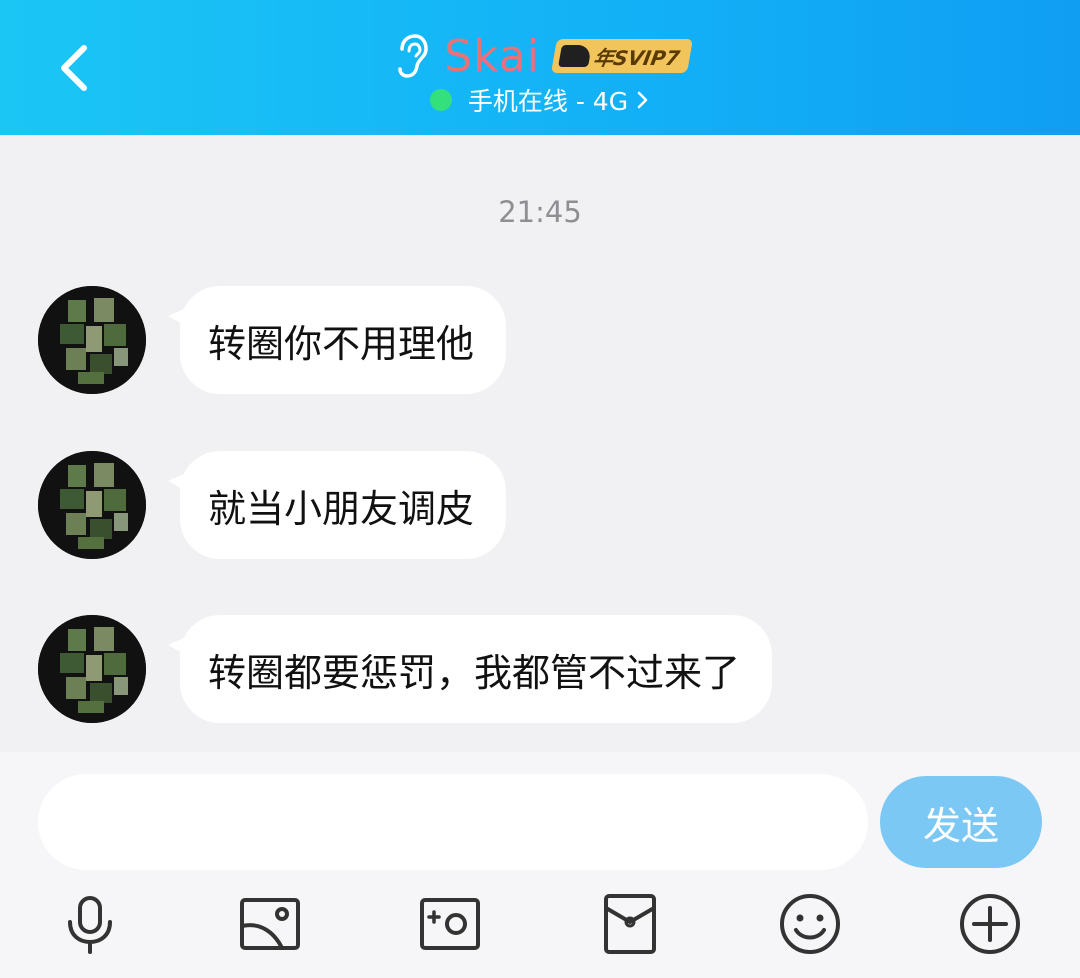  Describe the element at coordinates (476, 669) in the screenshot. I see `message-text: 转圈都要惩罚，我都管不过来了` at that location.